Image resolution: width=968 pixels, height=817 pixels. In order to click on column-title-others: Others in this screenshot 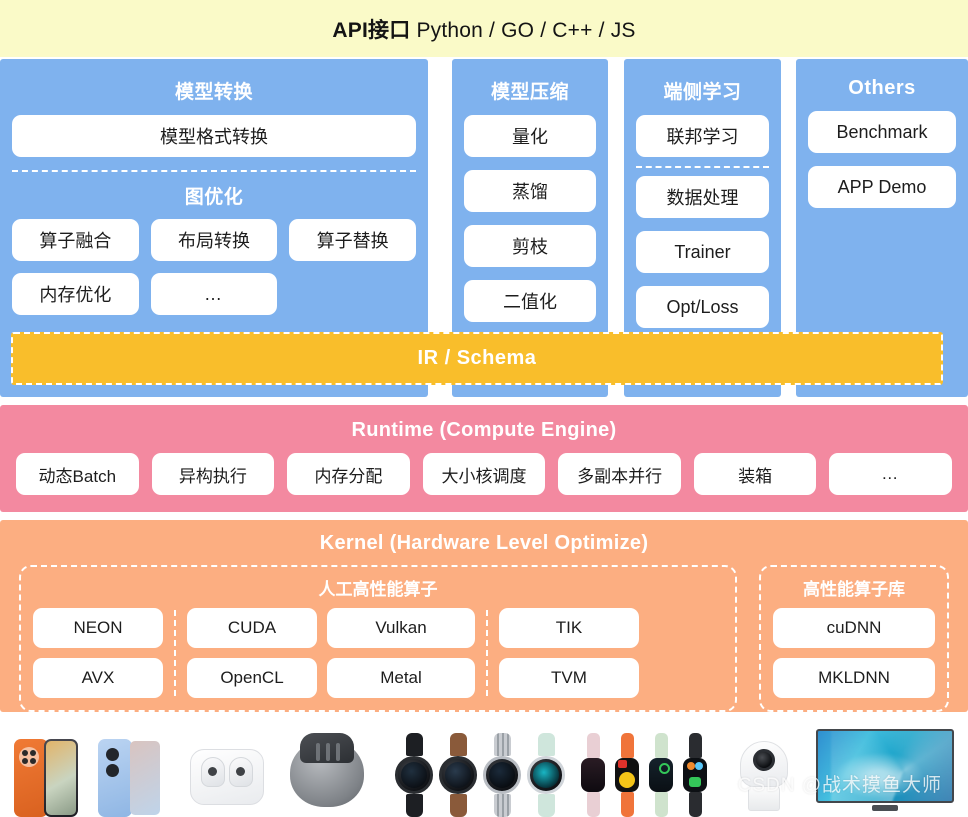, I will do `click(882, 88)`.